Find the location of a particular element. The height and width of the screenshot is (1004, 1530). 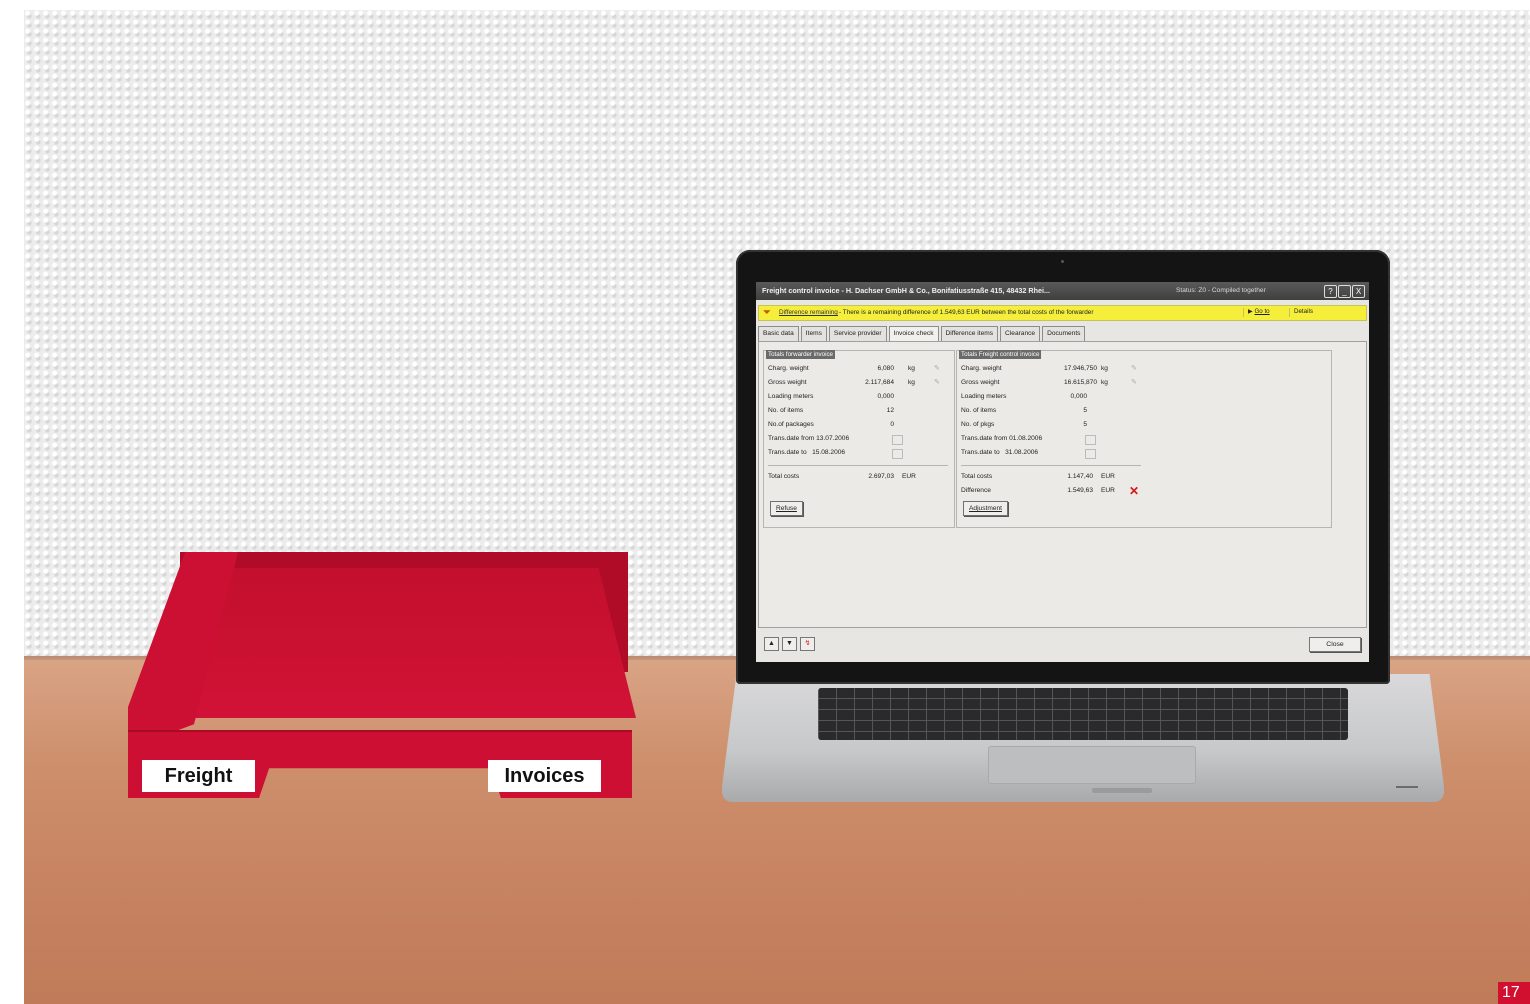

row-total-costs: Total costs 2.697,03 EUR is located at coordinates (858, 478).